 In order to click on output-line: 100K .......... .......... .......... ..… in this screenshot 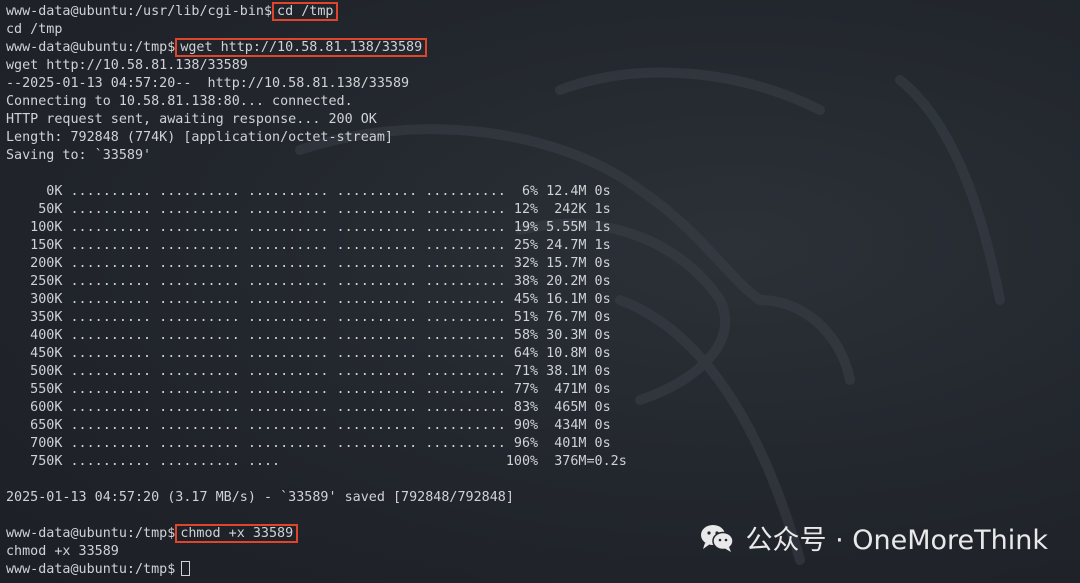, I will do `click(308, 227)`.